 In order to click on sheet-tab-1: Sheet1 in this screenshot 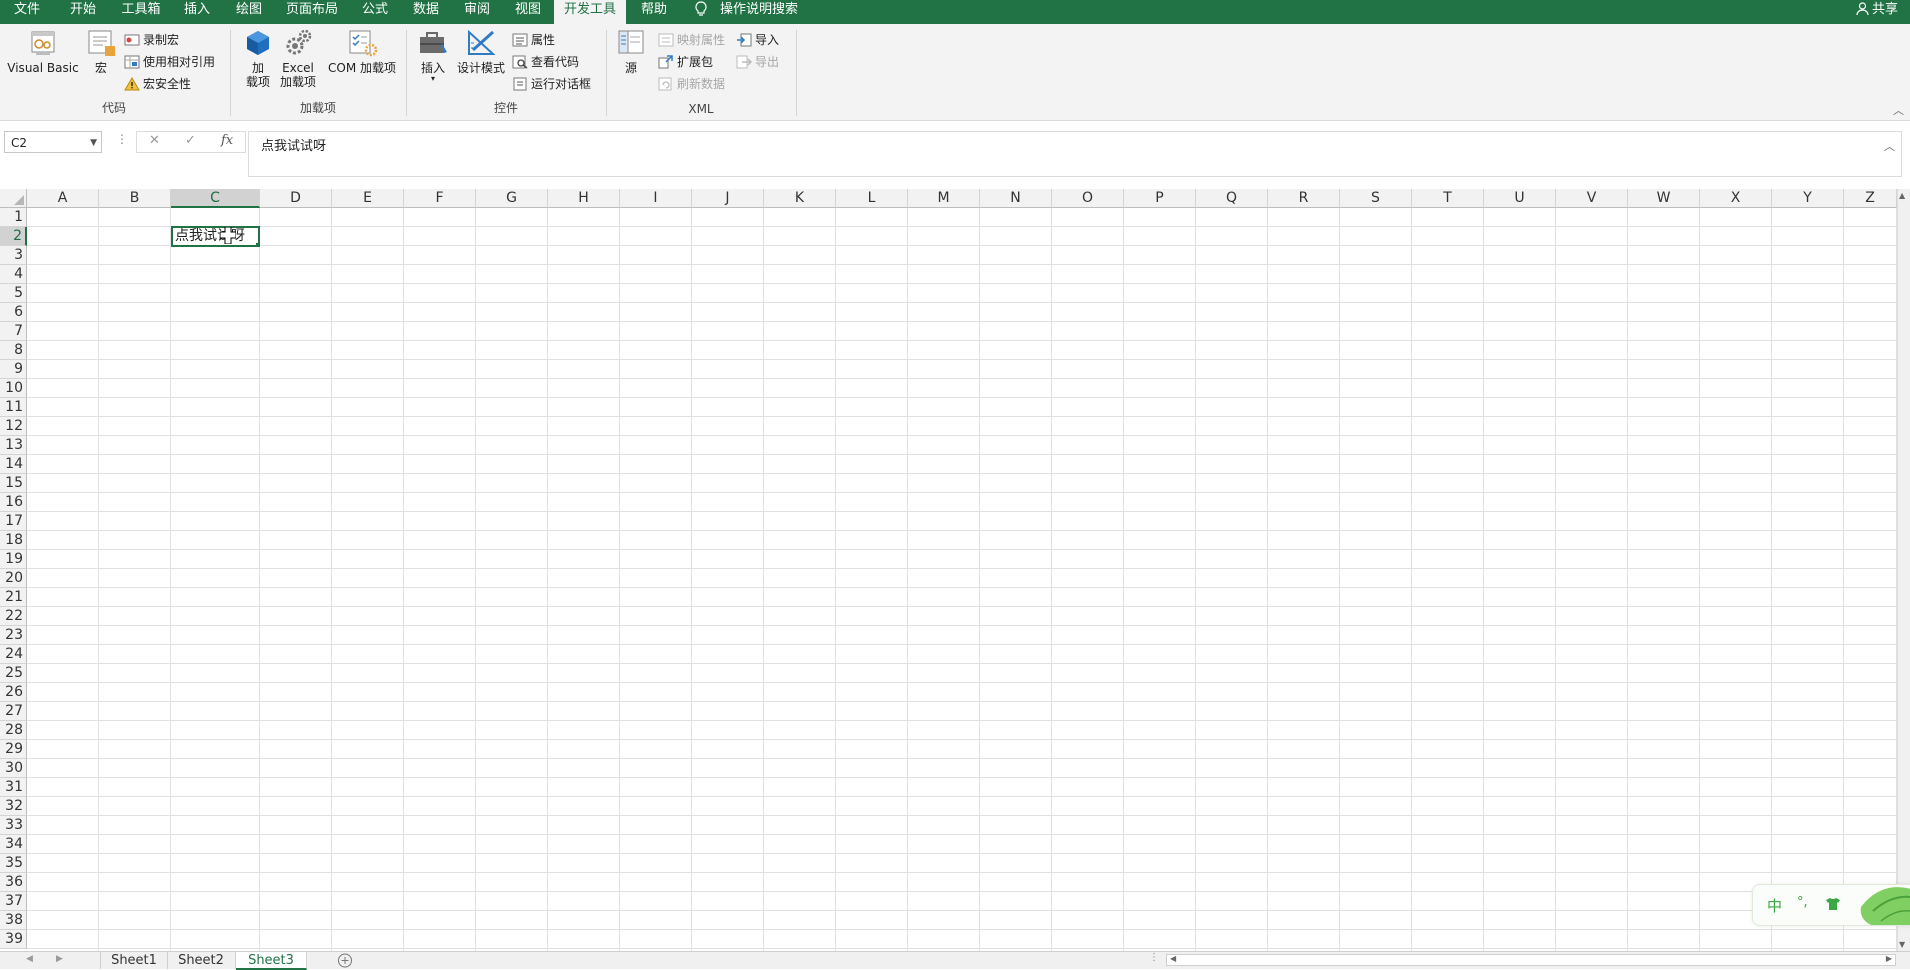, I will do `click(134, 960)`.